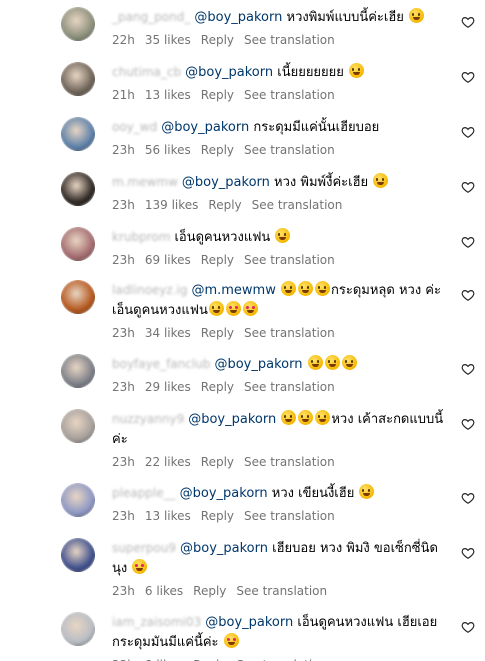 This screenshot has height=661, width=485. I want to click on likes-count: 6 likes, so click(164, 591).